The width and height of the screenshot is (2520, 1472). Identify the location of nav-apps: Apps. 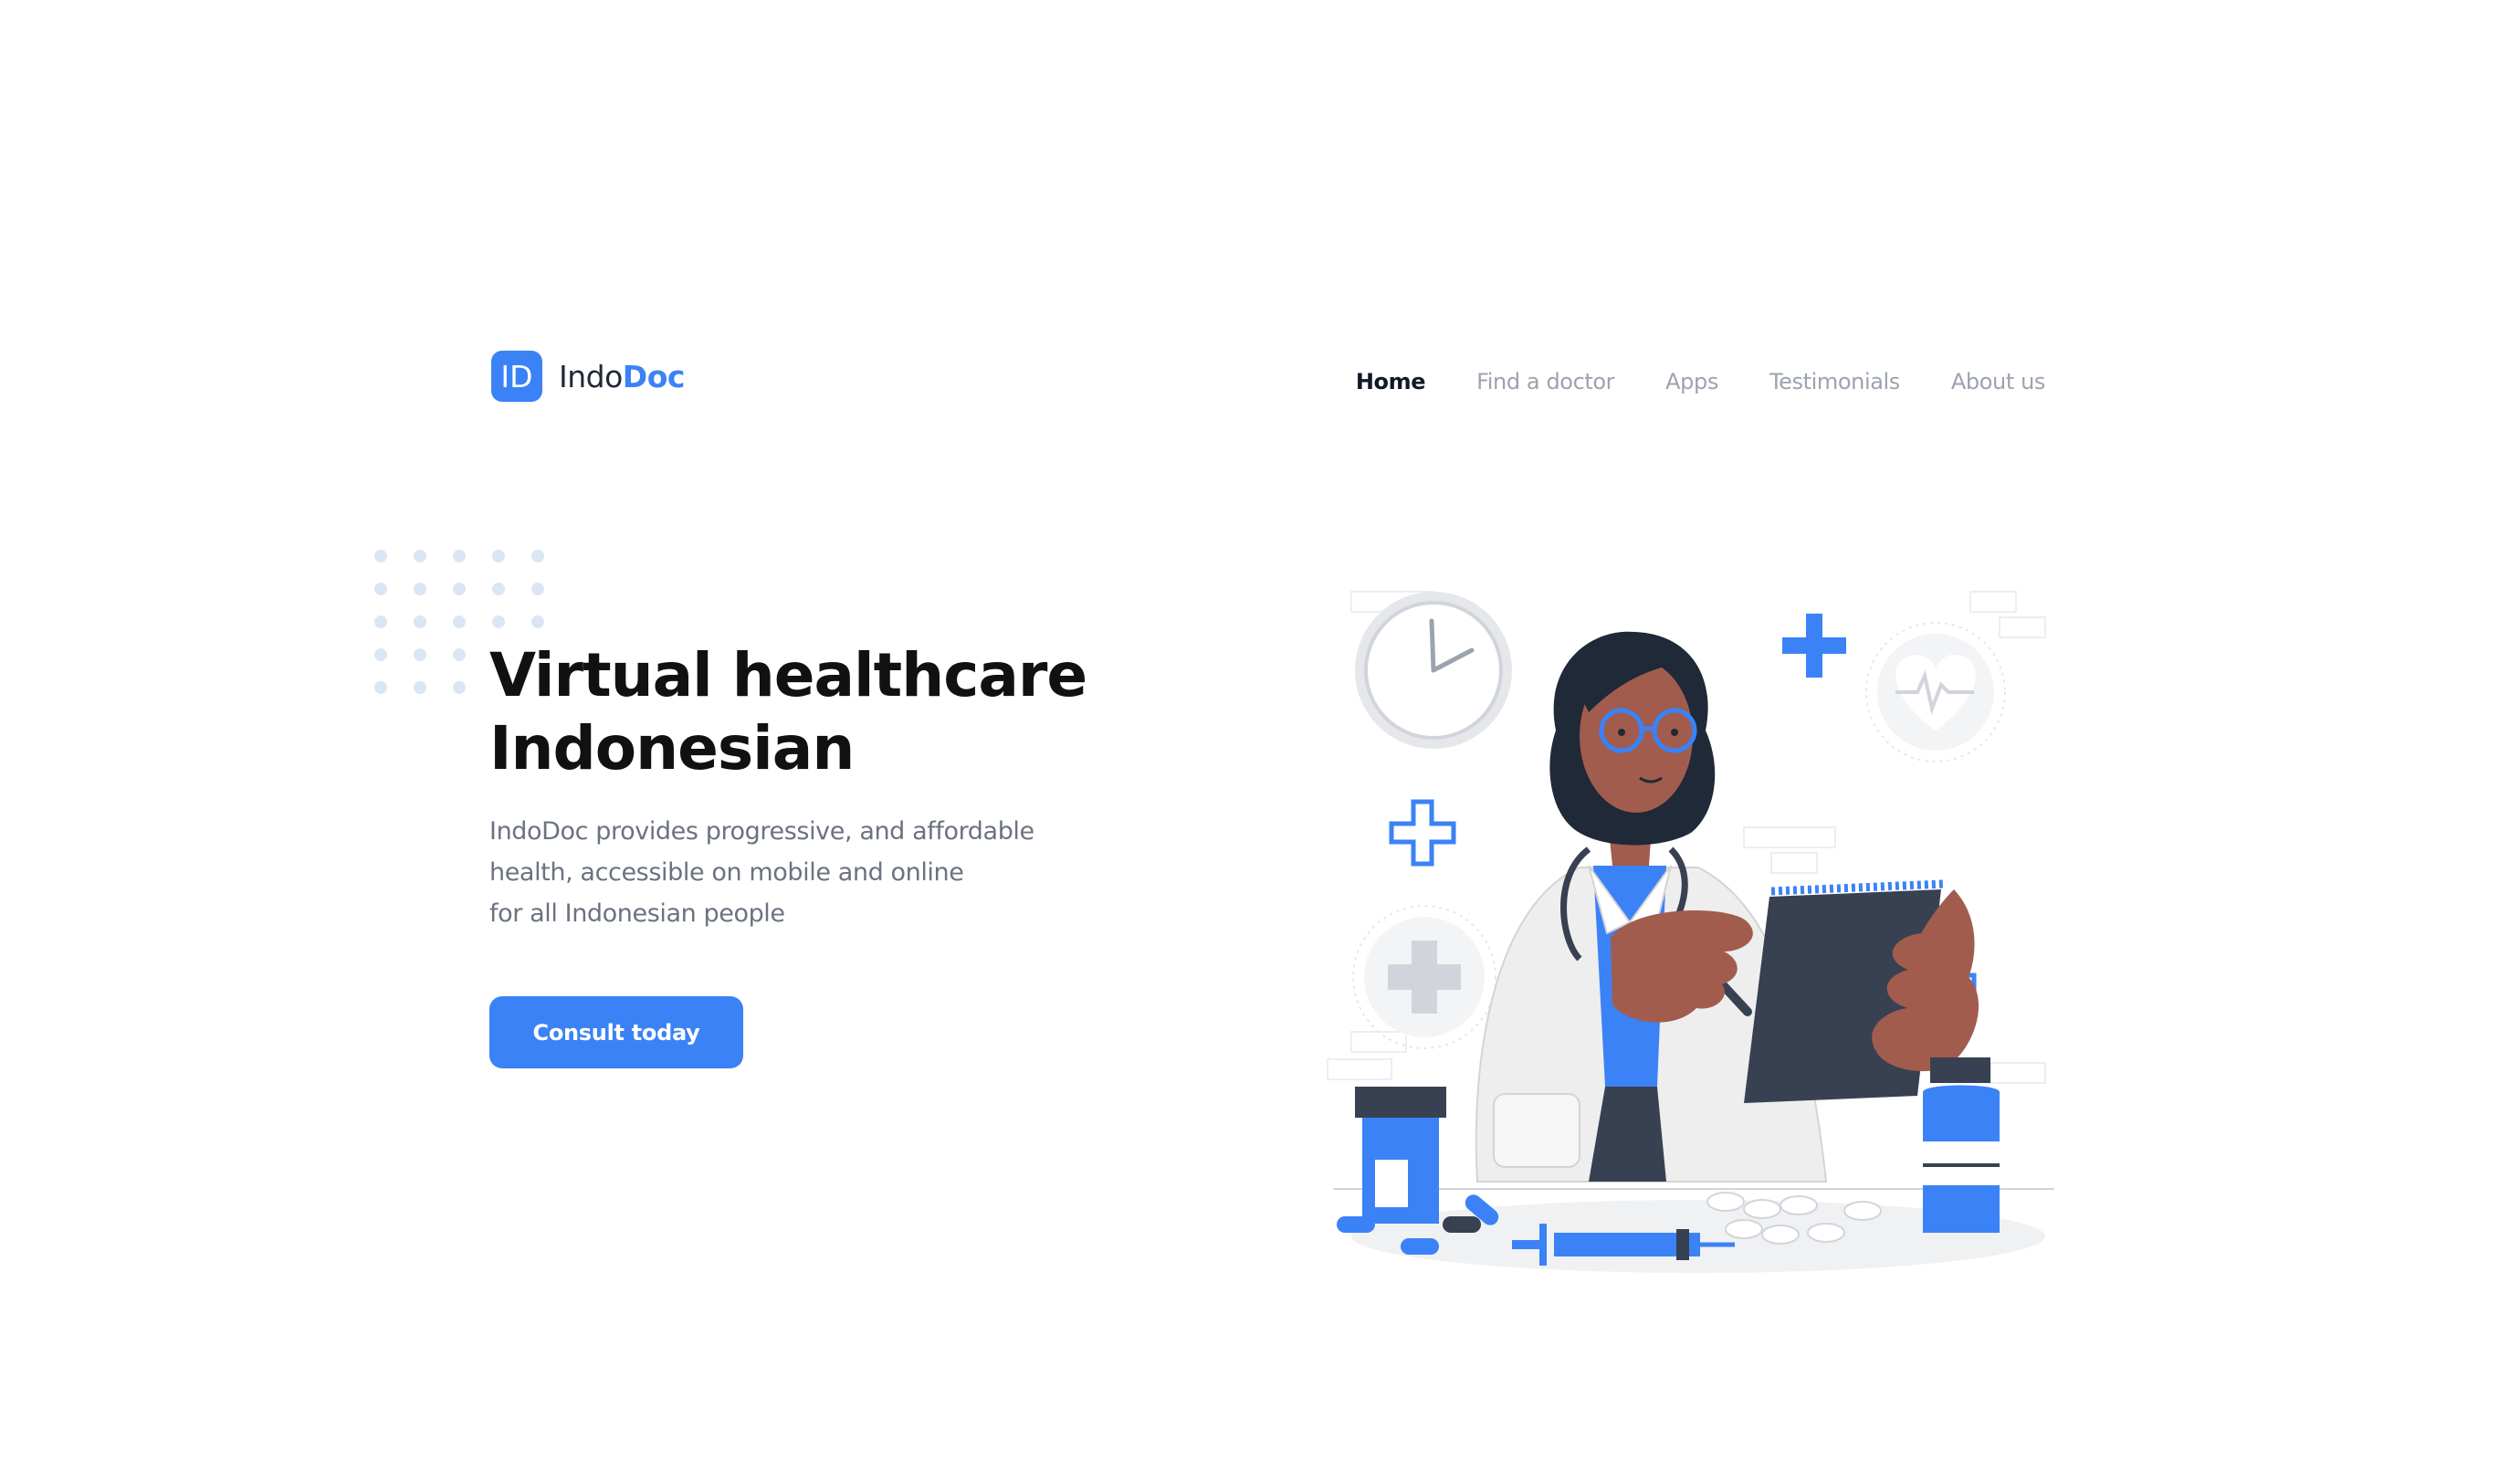
(1691, 381).